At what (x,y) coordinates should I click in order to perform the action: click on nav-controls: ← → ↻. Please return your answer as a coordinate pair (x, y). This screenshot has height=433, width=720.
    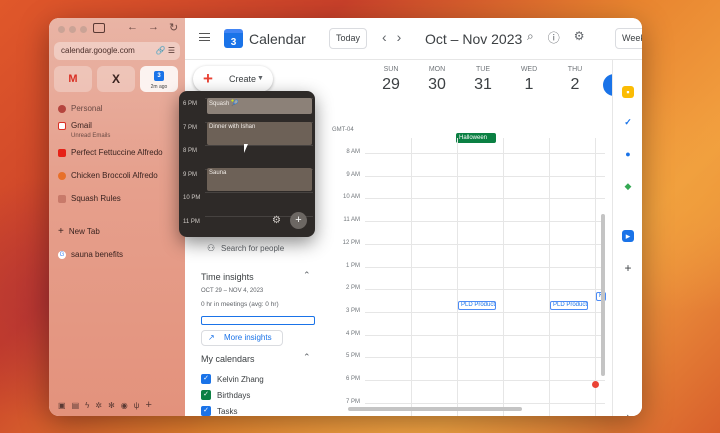
    Looking at the image, I should click on (152, 27).